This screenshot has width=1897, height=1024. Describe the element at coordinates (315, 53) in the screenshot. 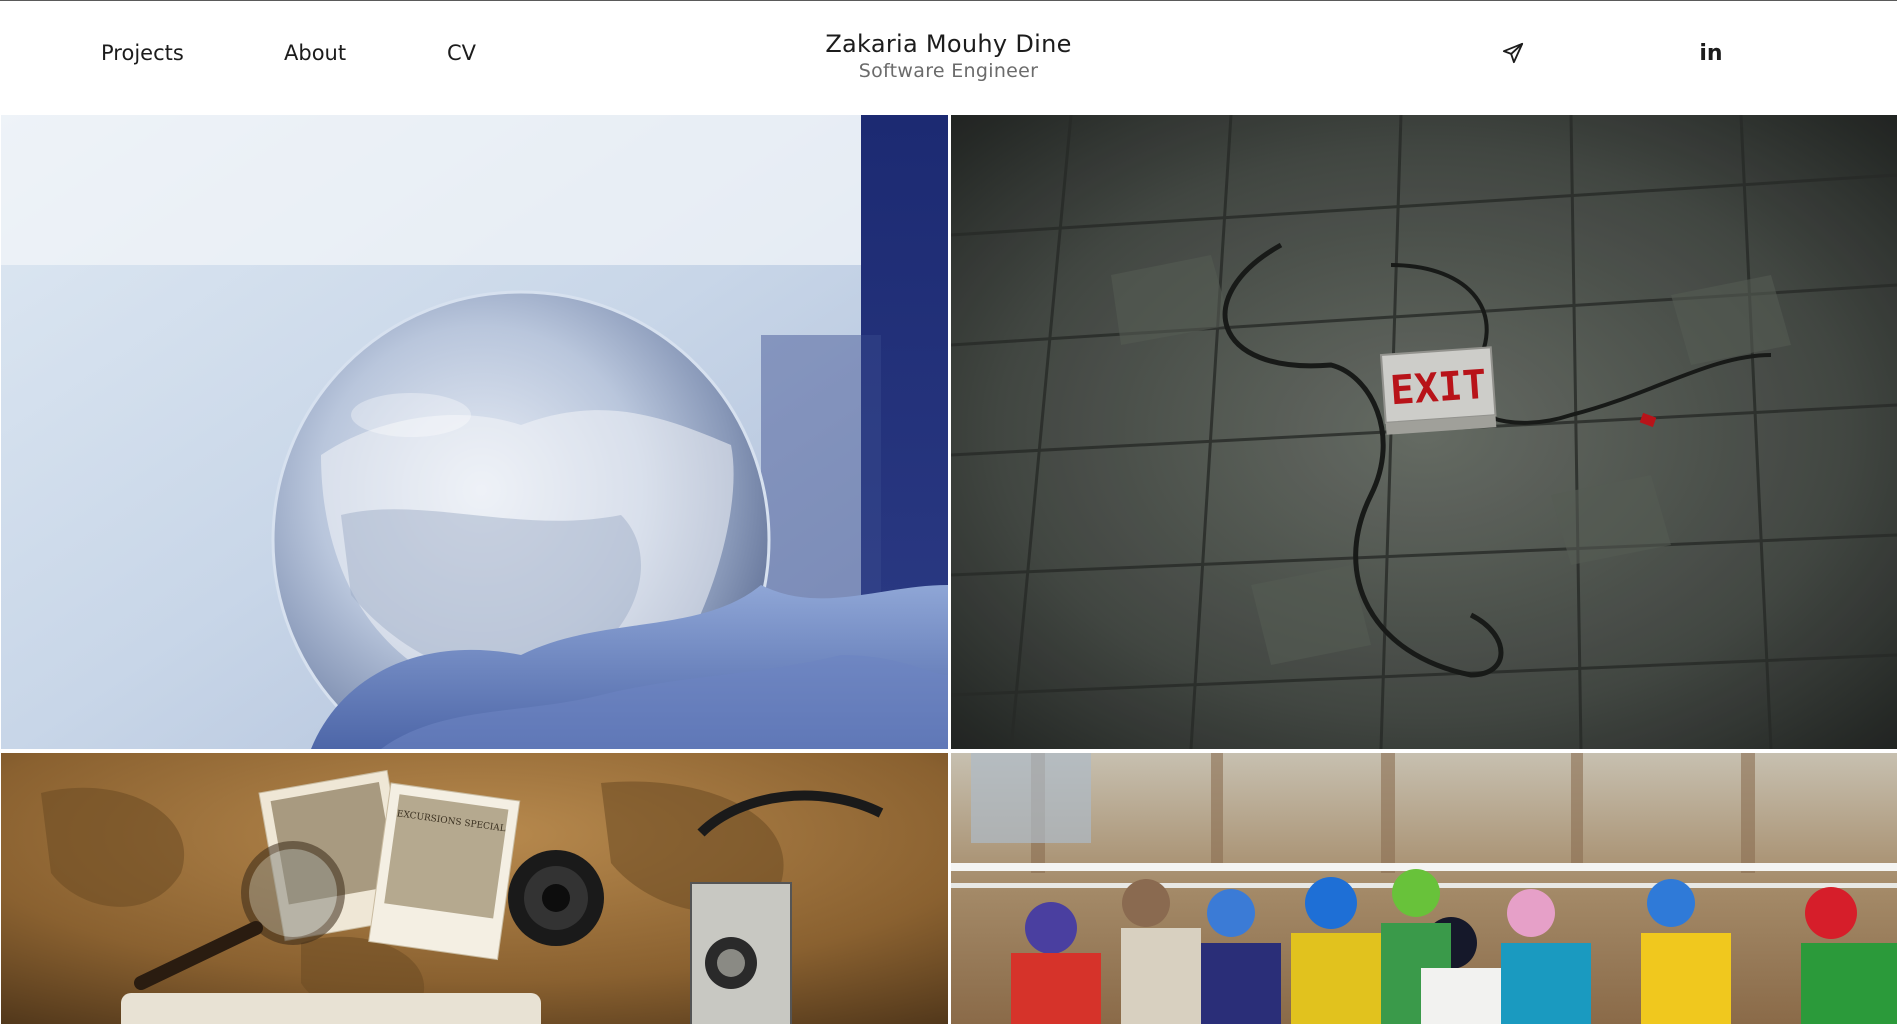

I see `nav-link-about: About` at that location.